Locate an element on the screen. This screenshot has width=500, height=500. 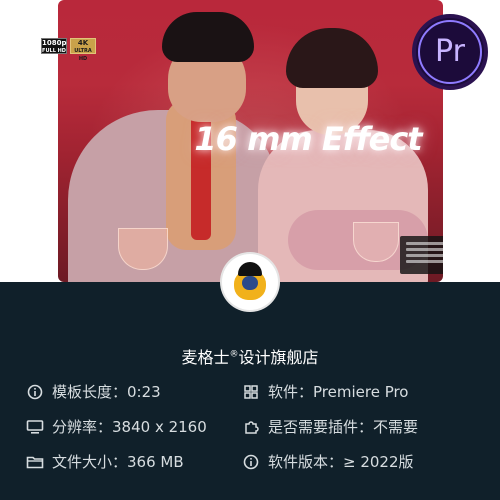
spec-file-size: 文件大小：366 MB is located at coordinates (105, 461).